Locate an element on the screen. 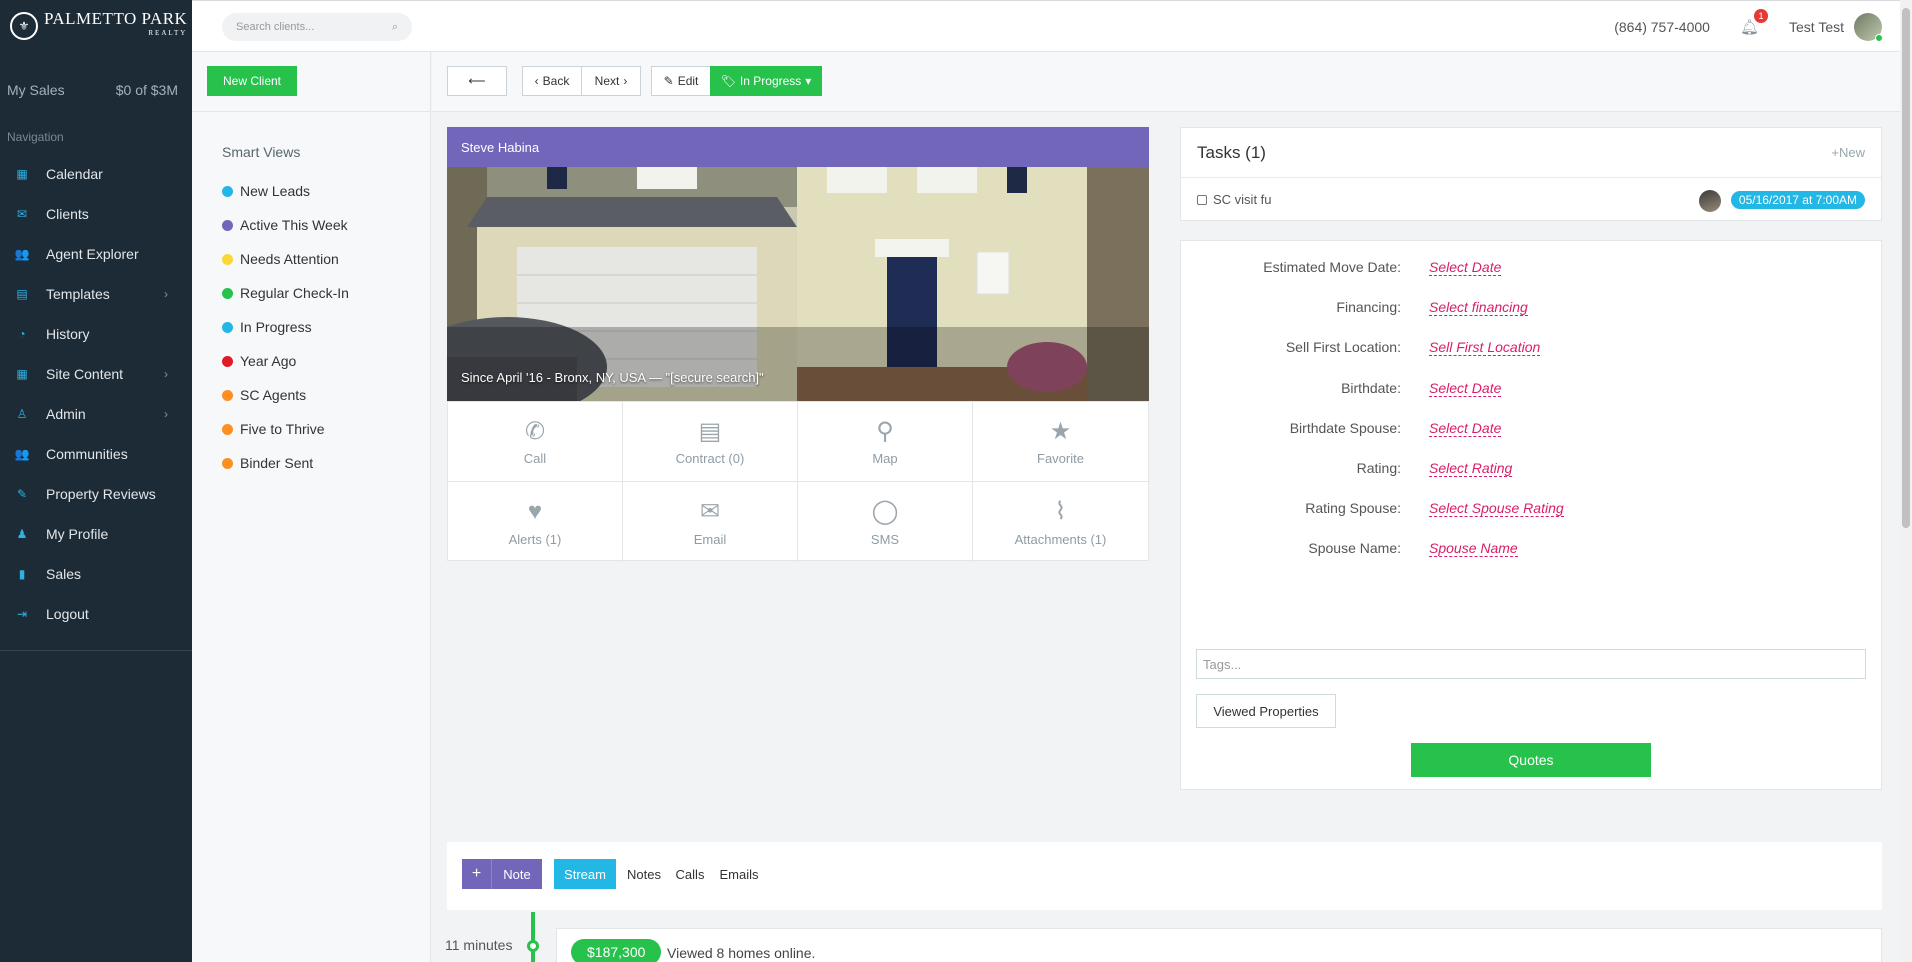  document-icon: ▤ is located at coordinates (710, 431).